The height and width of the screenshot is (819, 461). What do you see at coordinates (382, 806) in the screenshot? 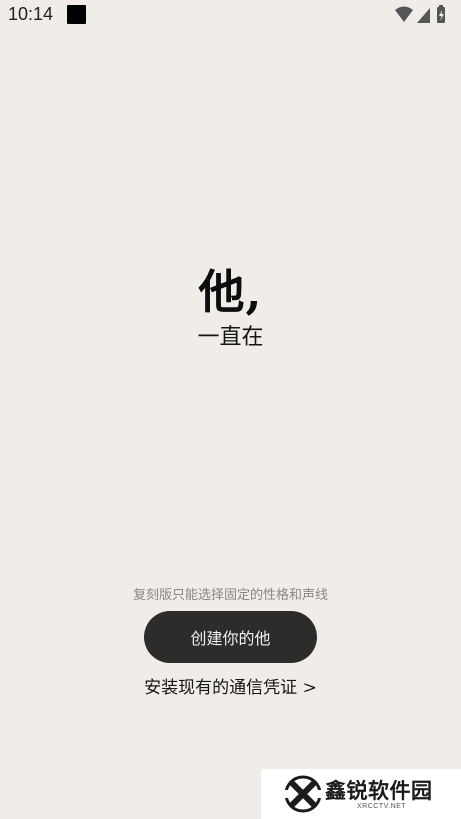
I see `watermark-subtitle: XRCCTV.NET` at bounding box center [382, 806].